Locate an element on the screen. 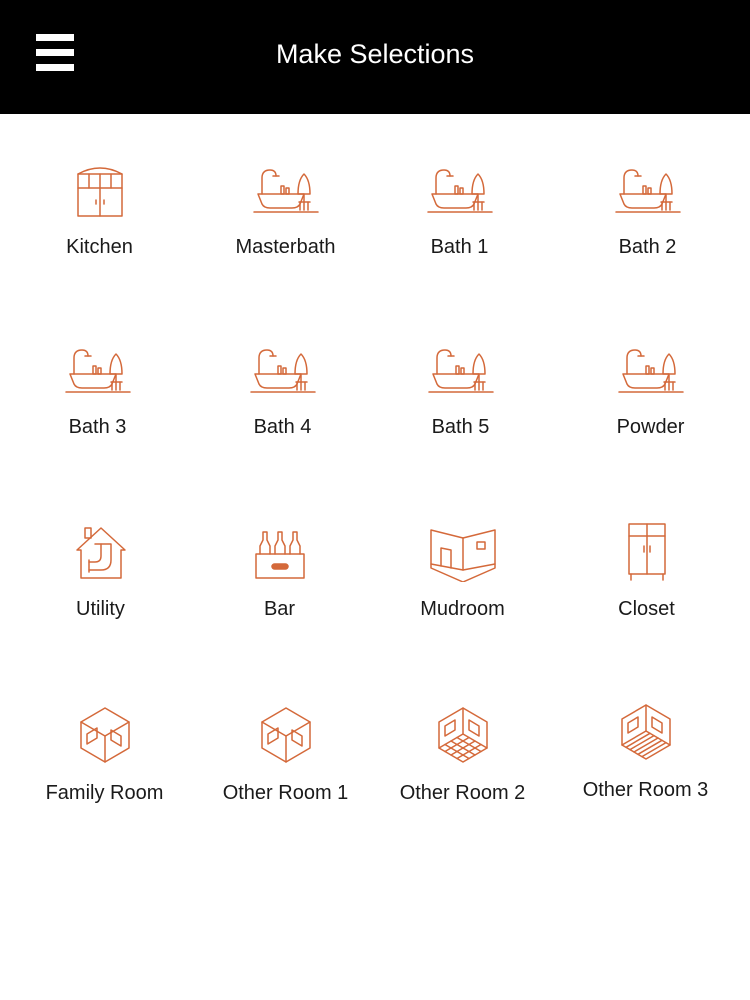 Image resolution: width=750 pixels, height=1000 pixels. room-tile-family-room: Family Room is located at coordinates (104, 735).